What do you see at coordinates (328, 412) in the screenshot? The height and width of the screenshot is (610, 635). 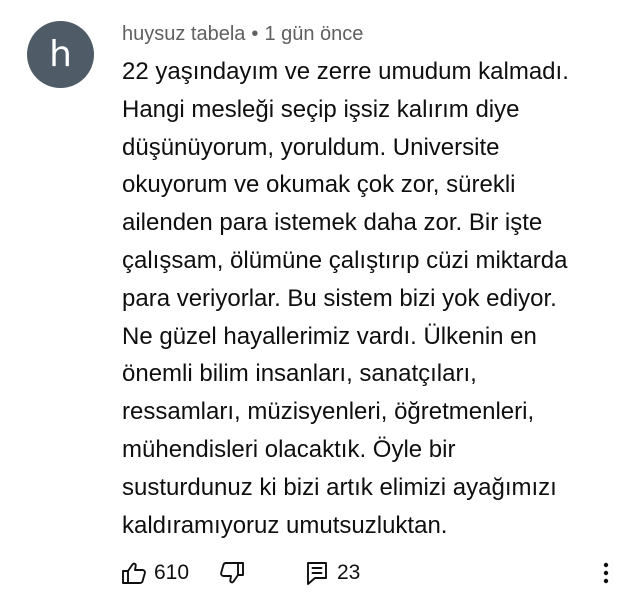 I see `comment-line: ressamları, müzisyenleri, öğretmenleri,` at bounding box center [328, 412].